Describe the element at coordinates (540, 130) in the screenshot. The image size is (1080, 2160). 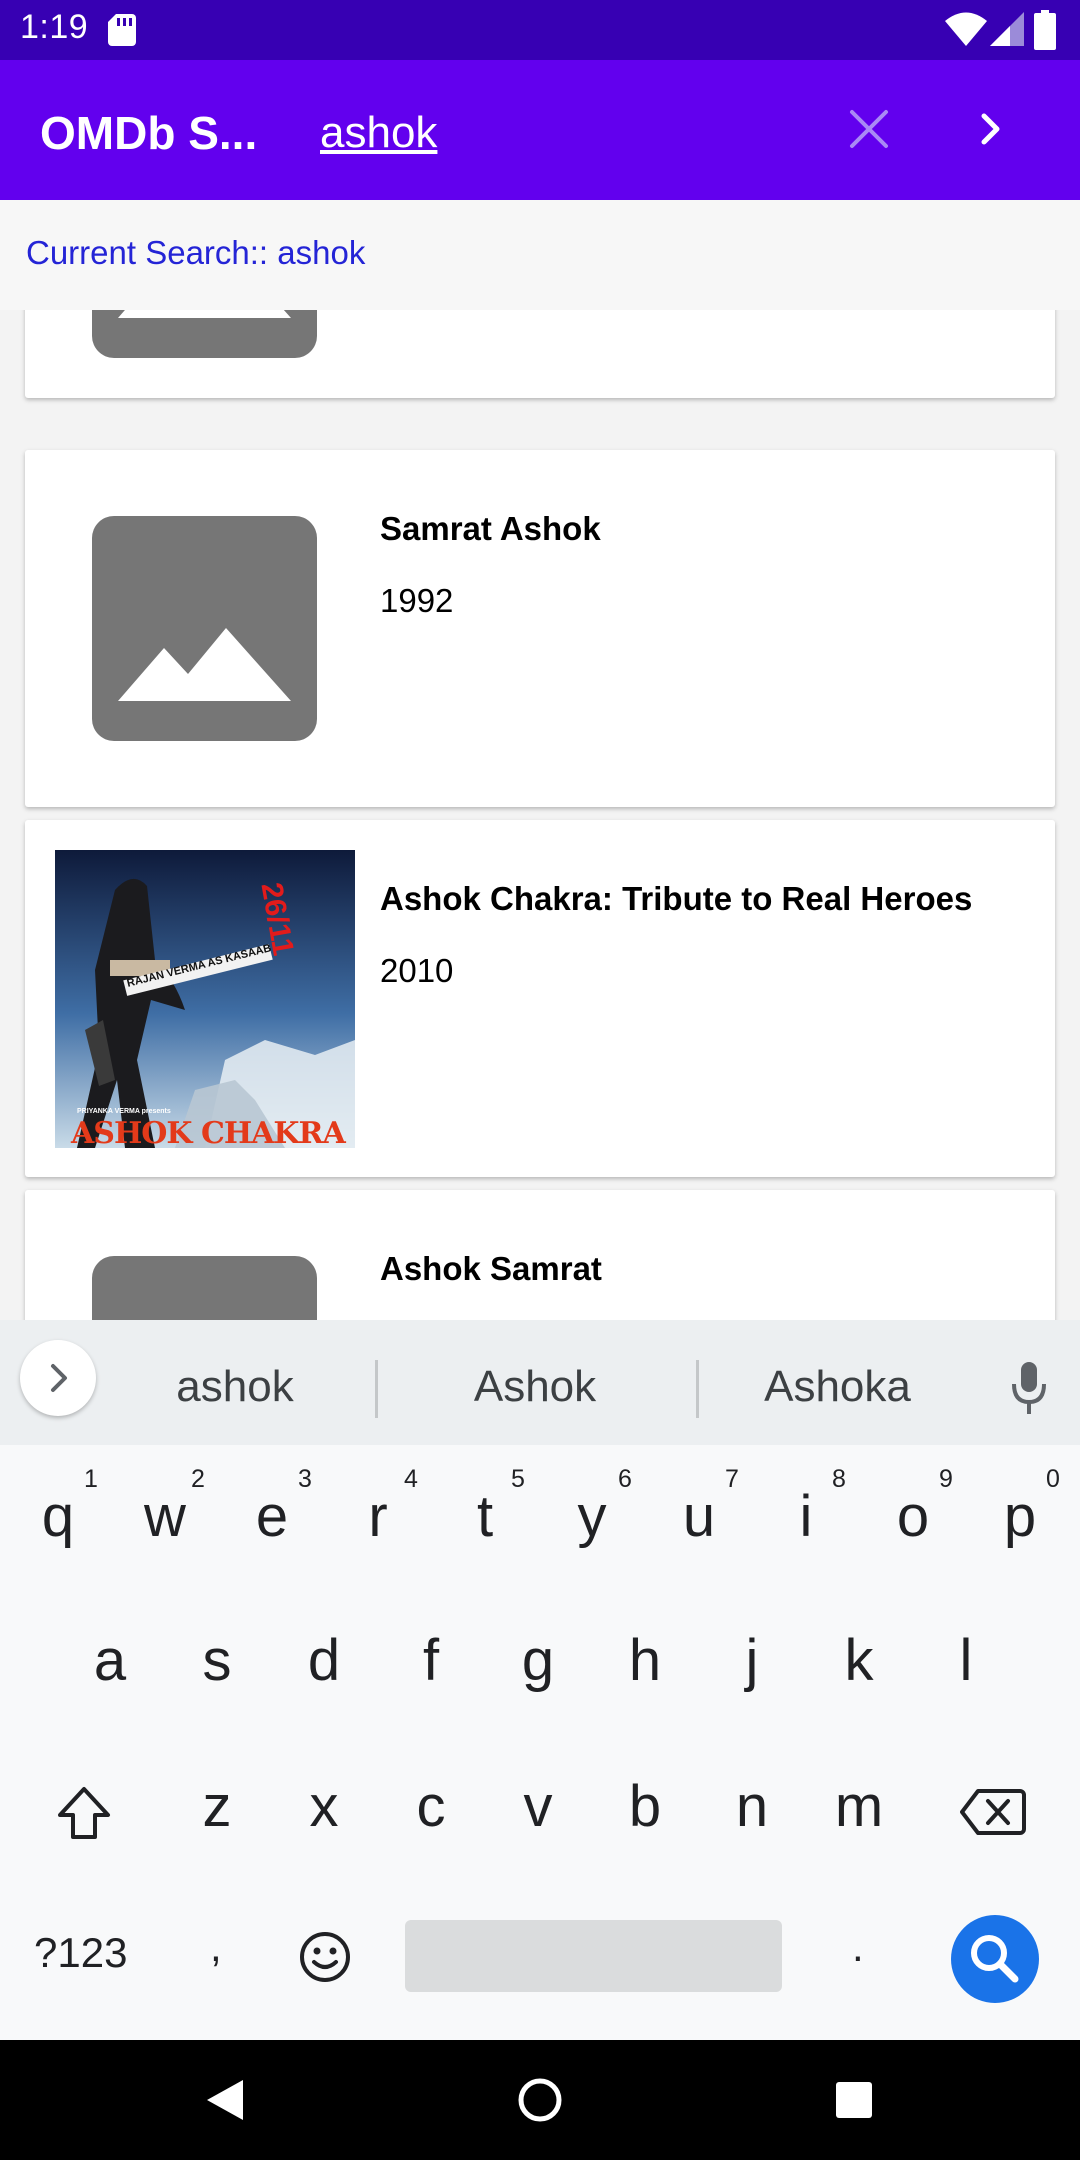
I see `app-bar: OMDb S... ashok` at that location.